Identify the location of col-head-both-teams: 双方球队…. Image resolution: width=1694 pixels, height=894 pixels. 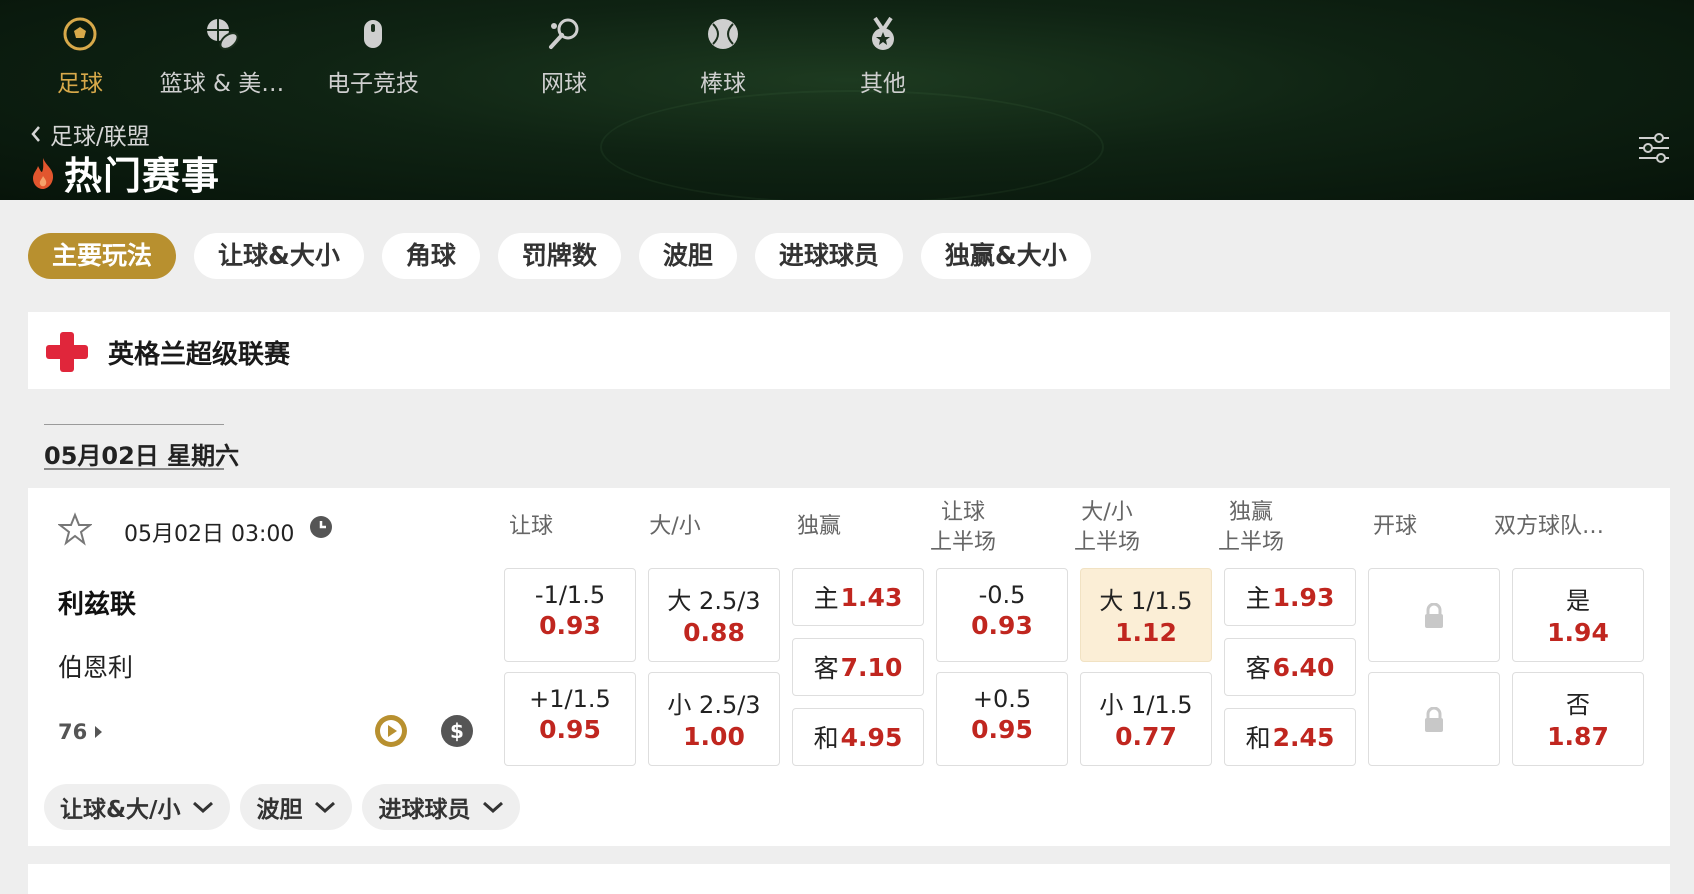
(1549, 527).